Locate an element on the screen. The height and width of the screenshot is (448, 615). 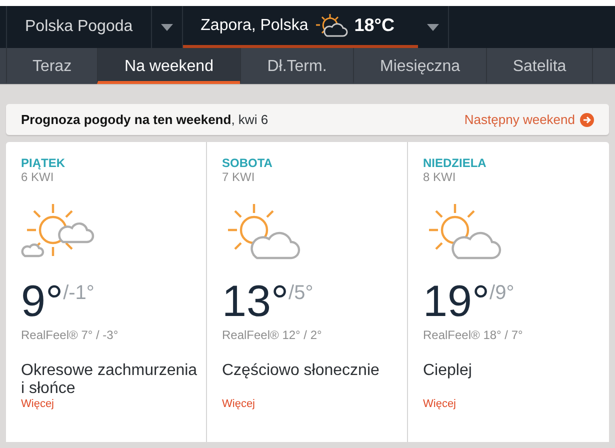
condition-text: Okresowe zachmurzenia i słońce is located at coordinates (109, 380).